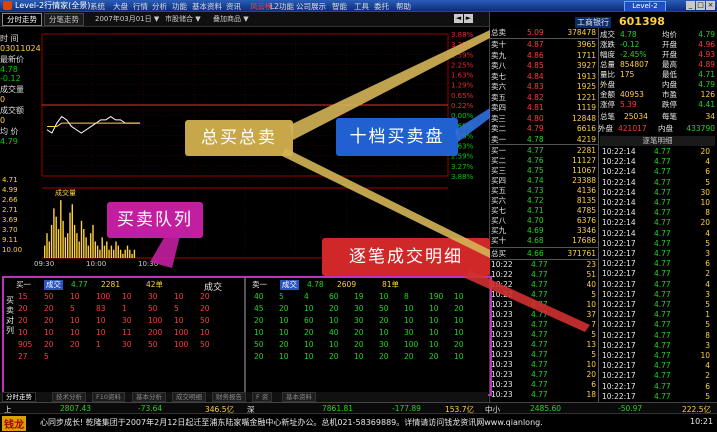 This screenshot has width=717, height=432. I want to click on tick-row: 10:23 4.77 20, so click(543, 375).